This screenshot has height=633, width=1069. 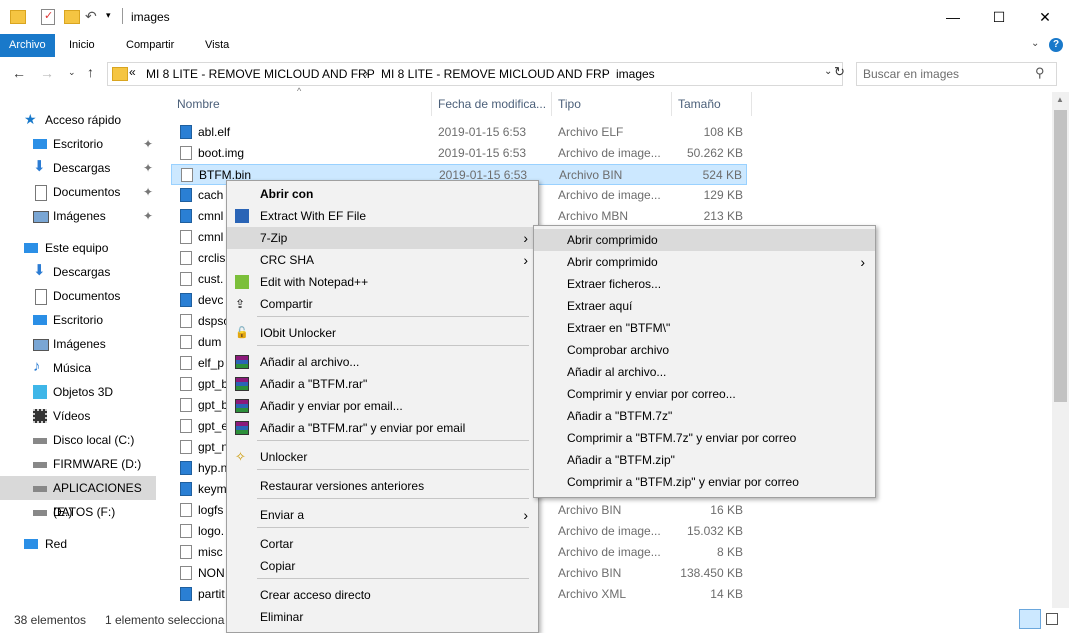 I want to click on customize-toolbar-icon: ▾, so click(x=108, y=15).